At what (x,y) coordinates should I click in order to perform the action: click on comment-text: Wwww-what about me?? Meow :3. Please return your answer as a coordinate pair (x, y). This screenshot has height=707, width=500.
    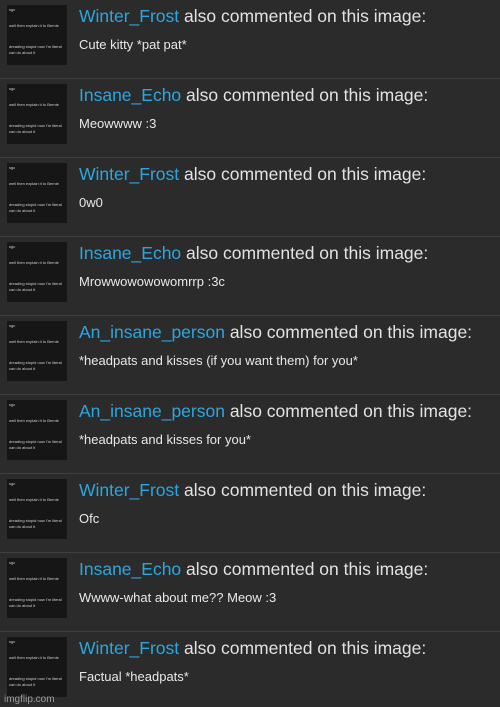
    Looking at the image, I should click on (178, 597).